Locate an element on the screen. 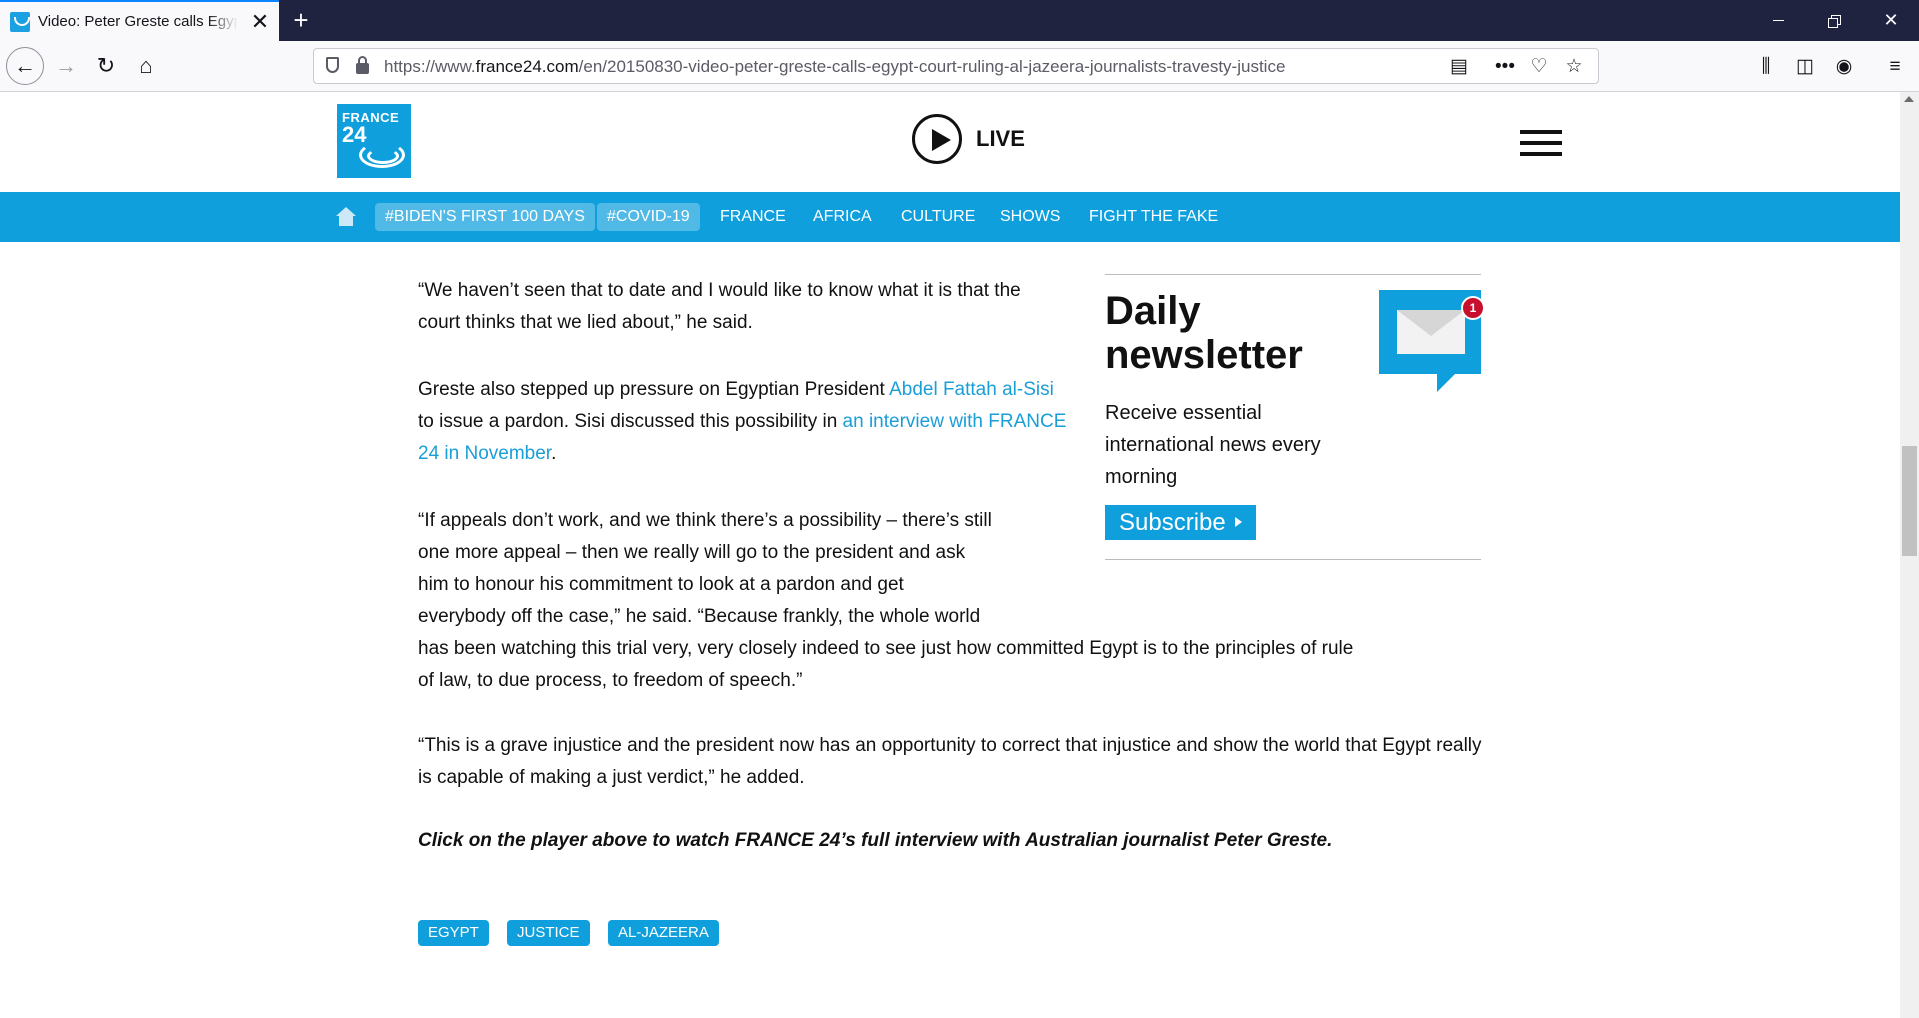 This screenshot has width=1919, height=1018. paragraph-text: . is located at coordinates (554, 453).